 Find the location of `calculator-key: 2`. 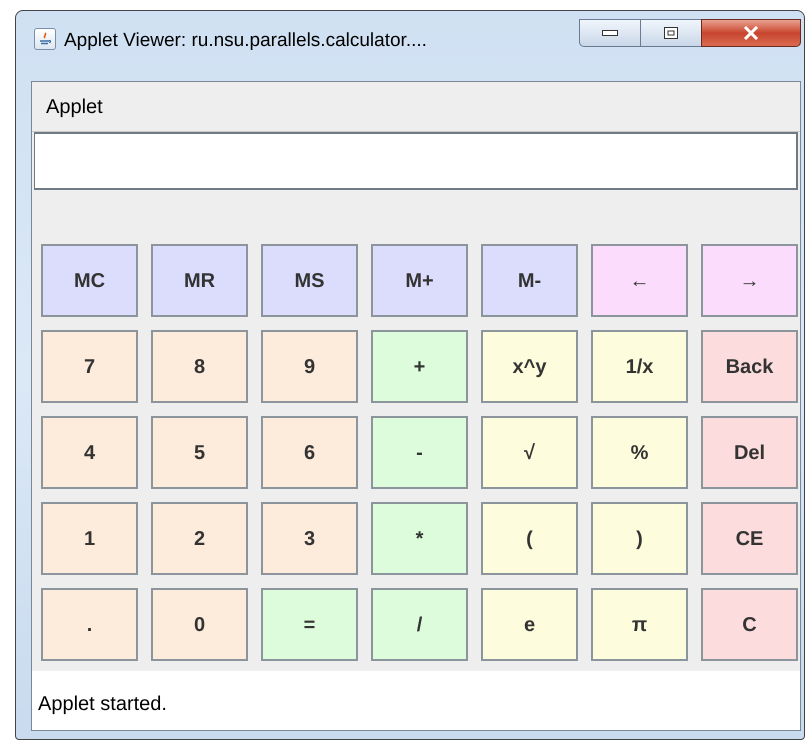

calculator-key: 2 is located at coordinates (199, 538).